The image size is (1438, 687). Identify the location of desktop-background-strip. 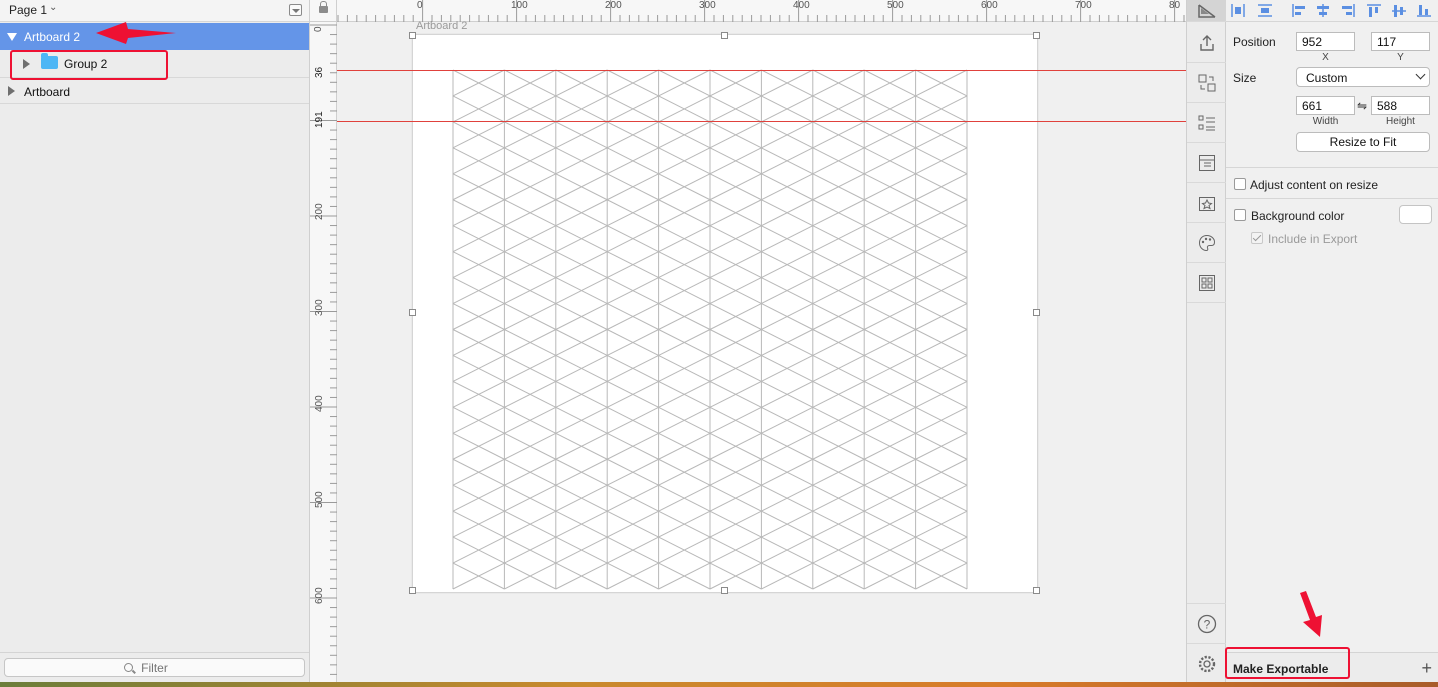
(719, 684).